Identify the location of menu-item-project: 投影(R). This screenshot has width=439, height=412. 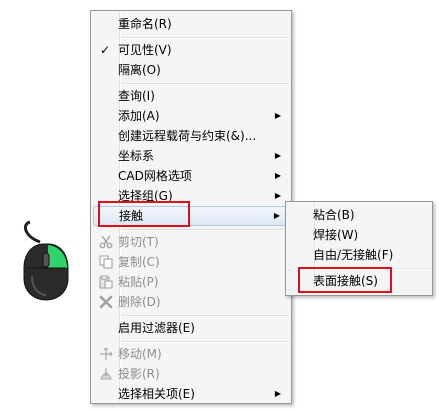
(191, 374).